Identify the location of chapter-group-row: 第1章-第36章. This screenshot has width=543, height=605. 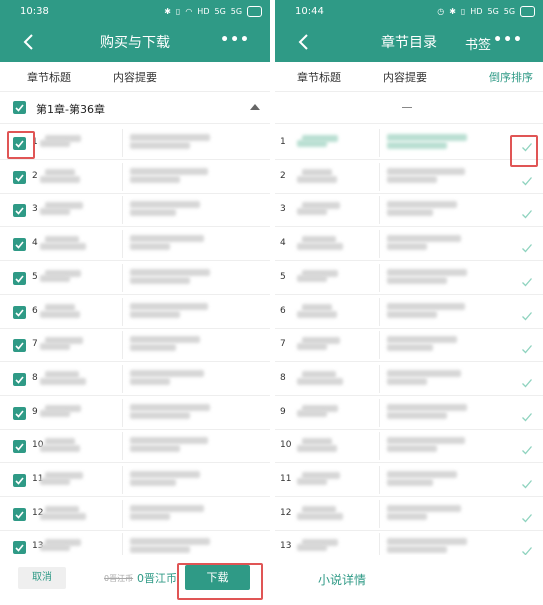
(135, 108).